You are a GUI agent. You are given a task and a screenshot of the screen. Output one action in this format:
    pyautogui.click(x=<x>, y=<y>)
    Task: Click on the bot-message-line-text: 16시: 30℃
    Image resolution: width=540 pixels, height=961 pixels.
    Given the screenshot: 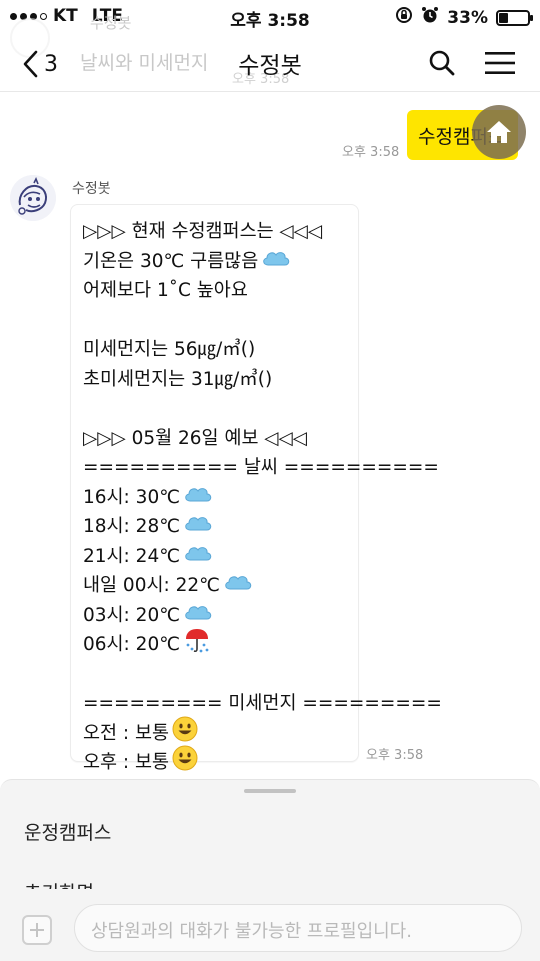 What is the action you would take?
    pyautogui.click(x=131, y=497)
    